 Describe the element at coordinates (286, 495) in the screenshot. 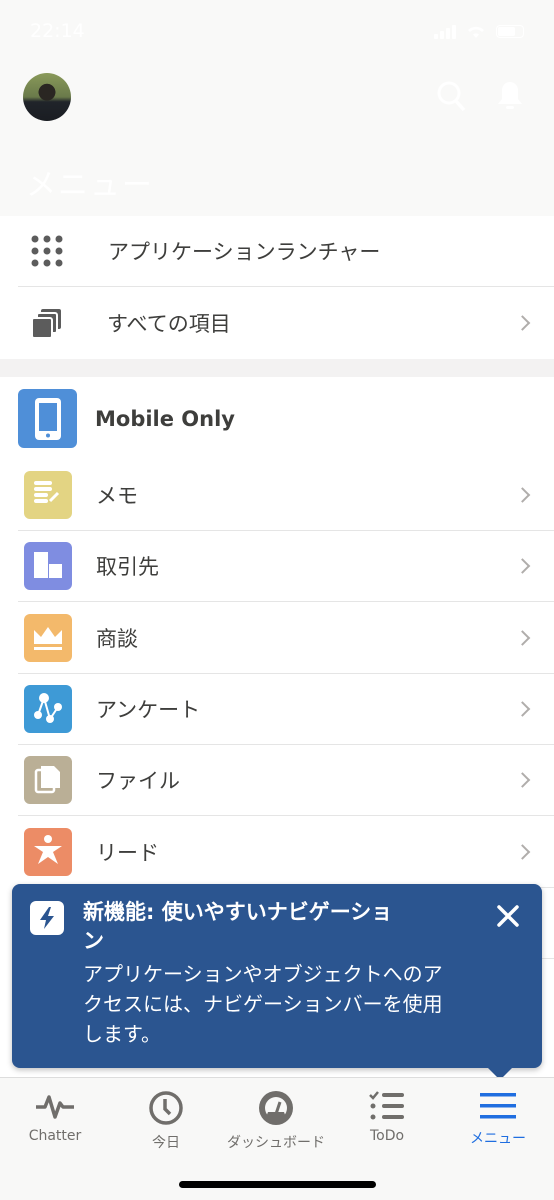

I see `menu-item: メモ` at that location.